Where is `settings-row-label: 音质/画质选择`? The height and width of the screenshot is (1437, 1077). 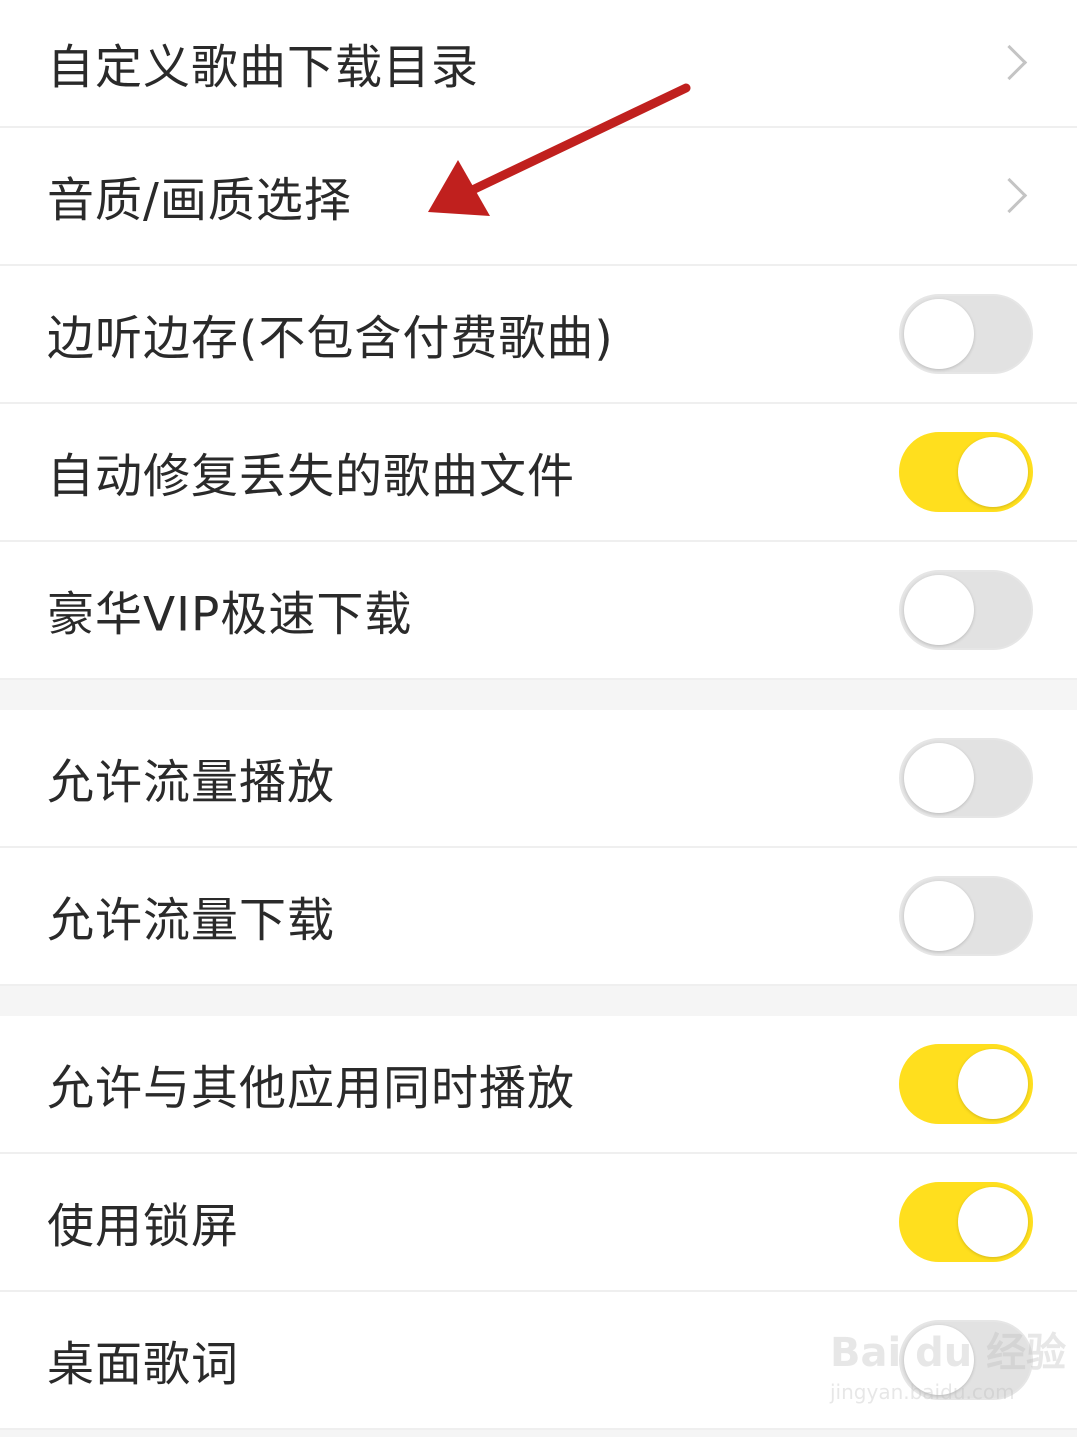 settings-row-label: 音质/画质选择 is located at coordinates (199, 201).